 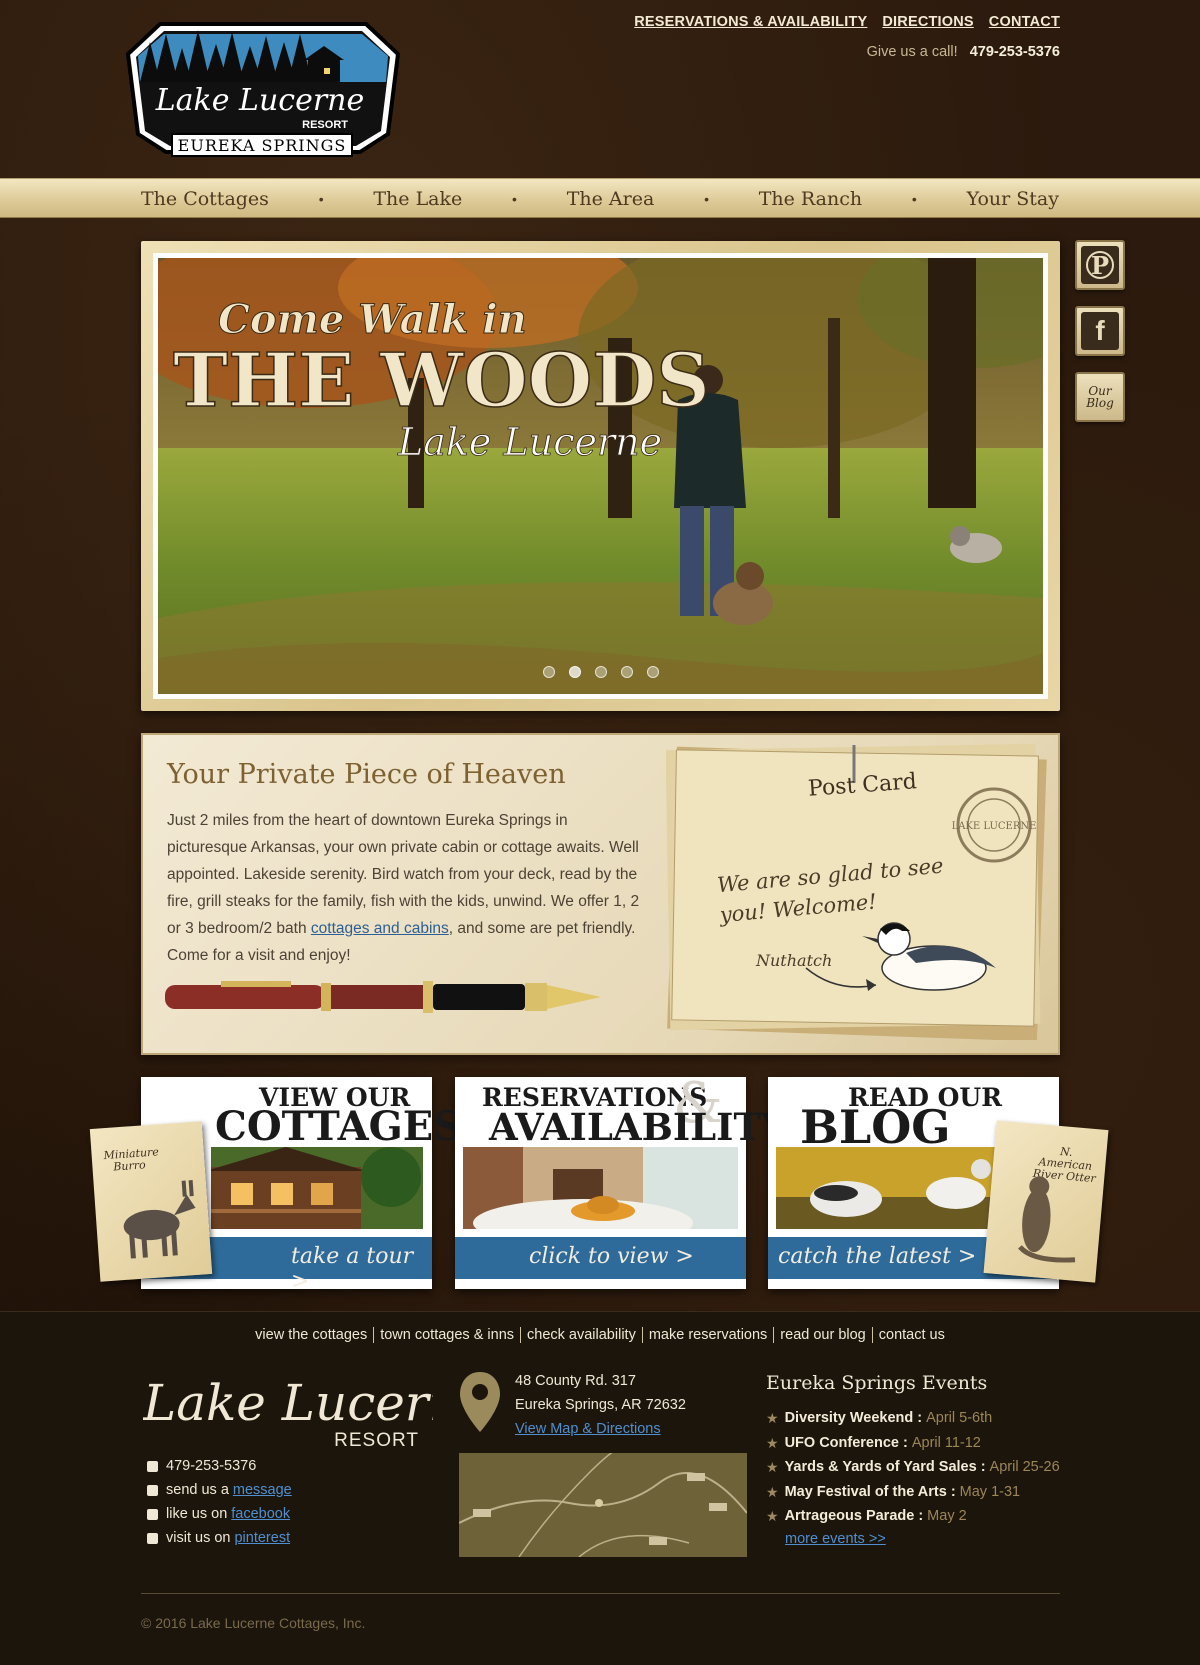 What do you see at coordinates (913, 1418) in the screenshot?
I see `event-item: ★ Diversity Weekend : April 5-6th` at bounding box center [913, 1418].